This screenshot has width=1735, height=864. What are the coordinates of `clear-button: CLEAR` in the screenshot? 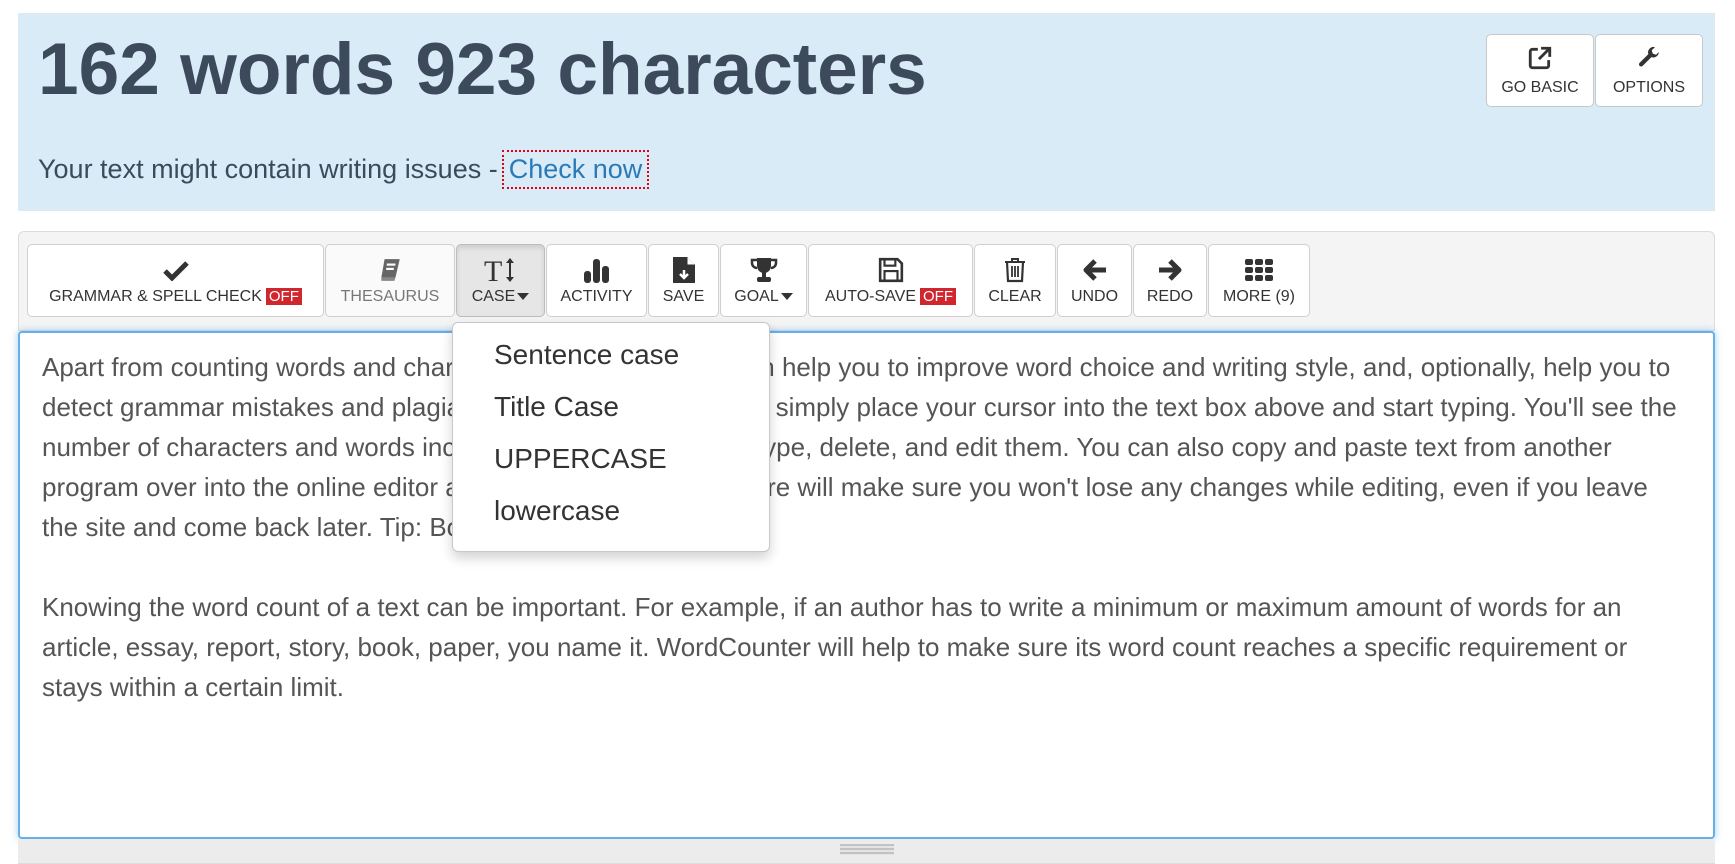 It's located at (1015, 280).